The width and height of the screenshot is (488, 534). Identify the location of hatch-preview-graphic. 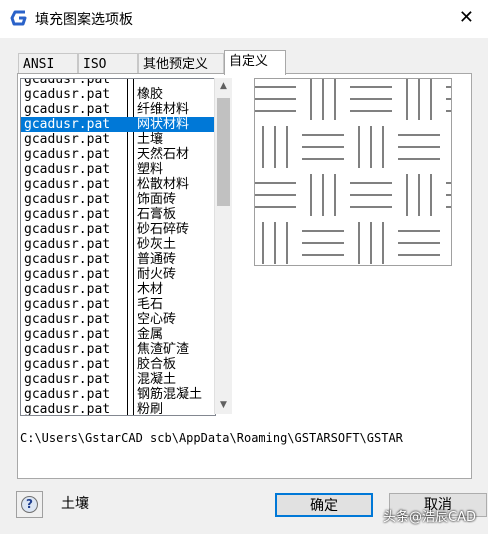
(353, 171).